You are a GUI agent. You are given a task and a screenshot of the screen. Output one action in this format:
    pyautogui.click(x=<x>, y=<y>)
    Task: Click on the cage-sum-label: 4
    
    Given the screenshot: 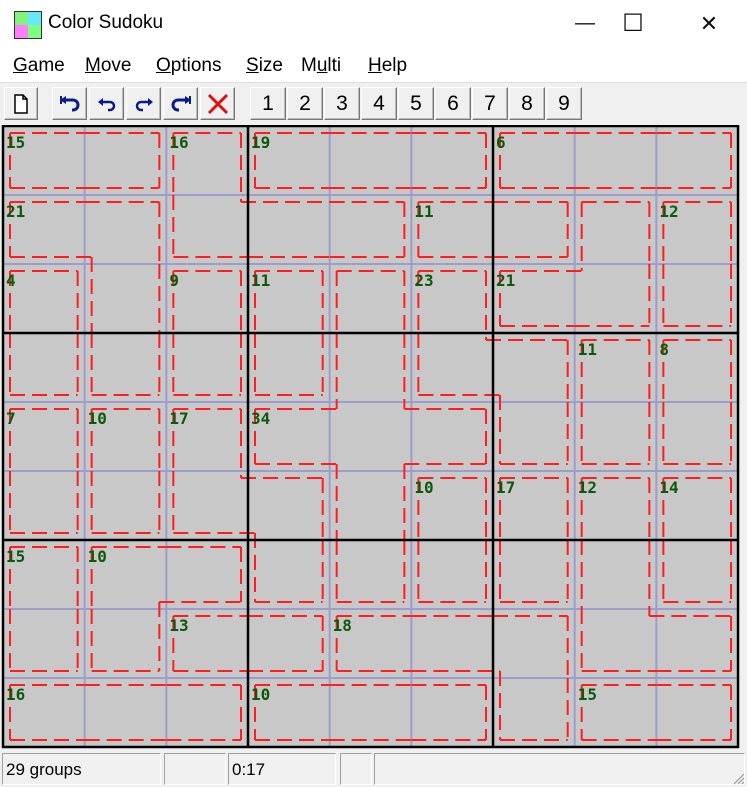 What is the action you would take?
    pyautogui.click(x=11, y=280)
    